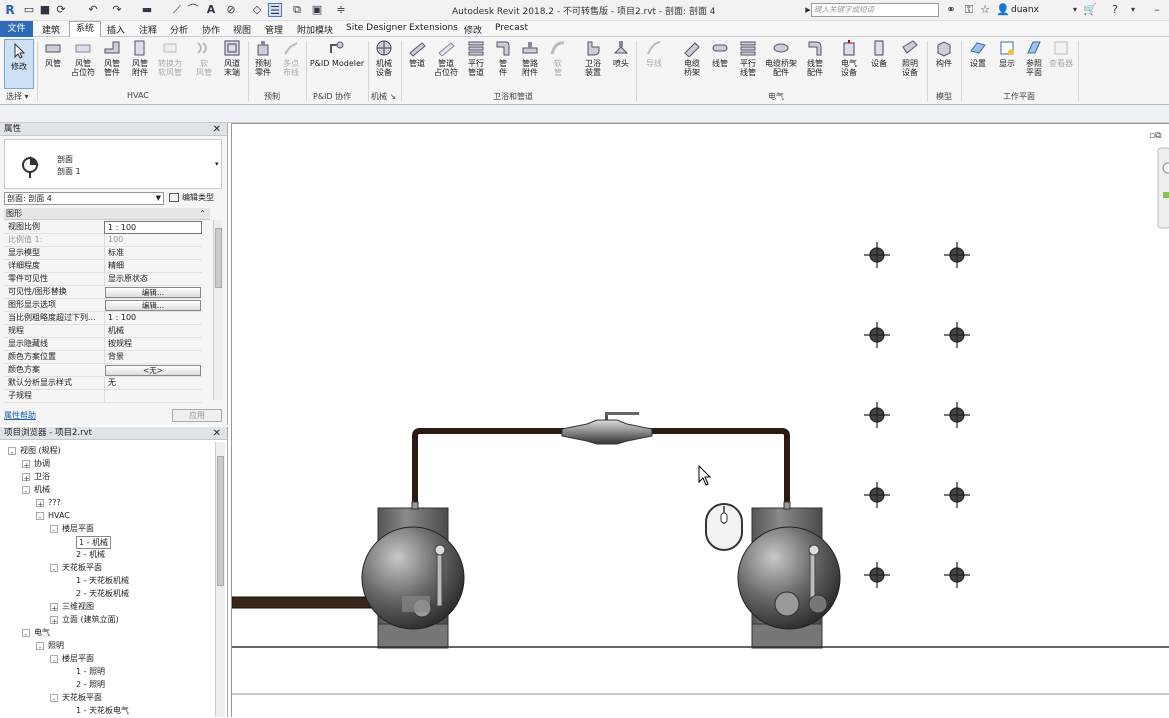 Image resolution: width=1169 pixels, height=718 pixels. I want to click on group-select: 选择 ▾, so click(17, 96).